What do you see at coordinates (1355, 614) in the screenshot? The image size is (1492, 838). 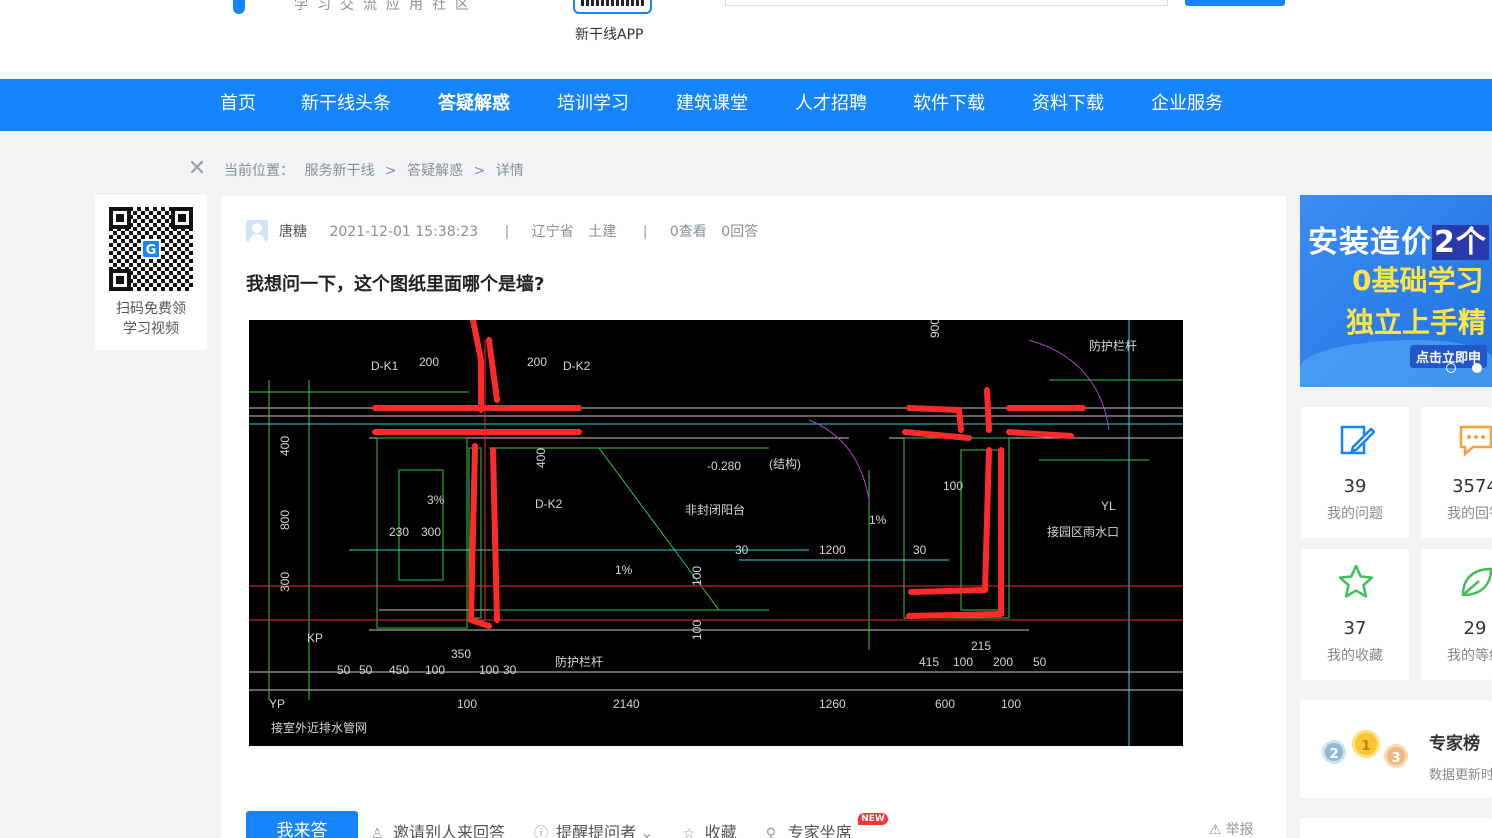 I see `stat-my-favorites: 37 我的收藏` at bounding box center [1355, 614].